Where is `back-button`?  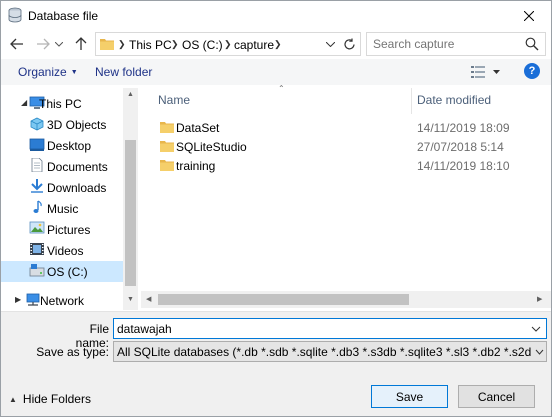 back-button is located at coordinates (17, 44).